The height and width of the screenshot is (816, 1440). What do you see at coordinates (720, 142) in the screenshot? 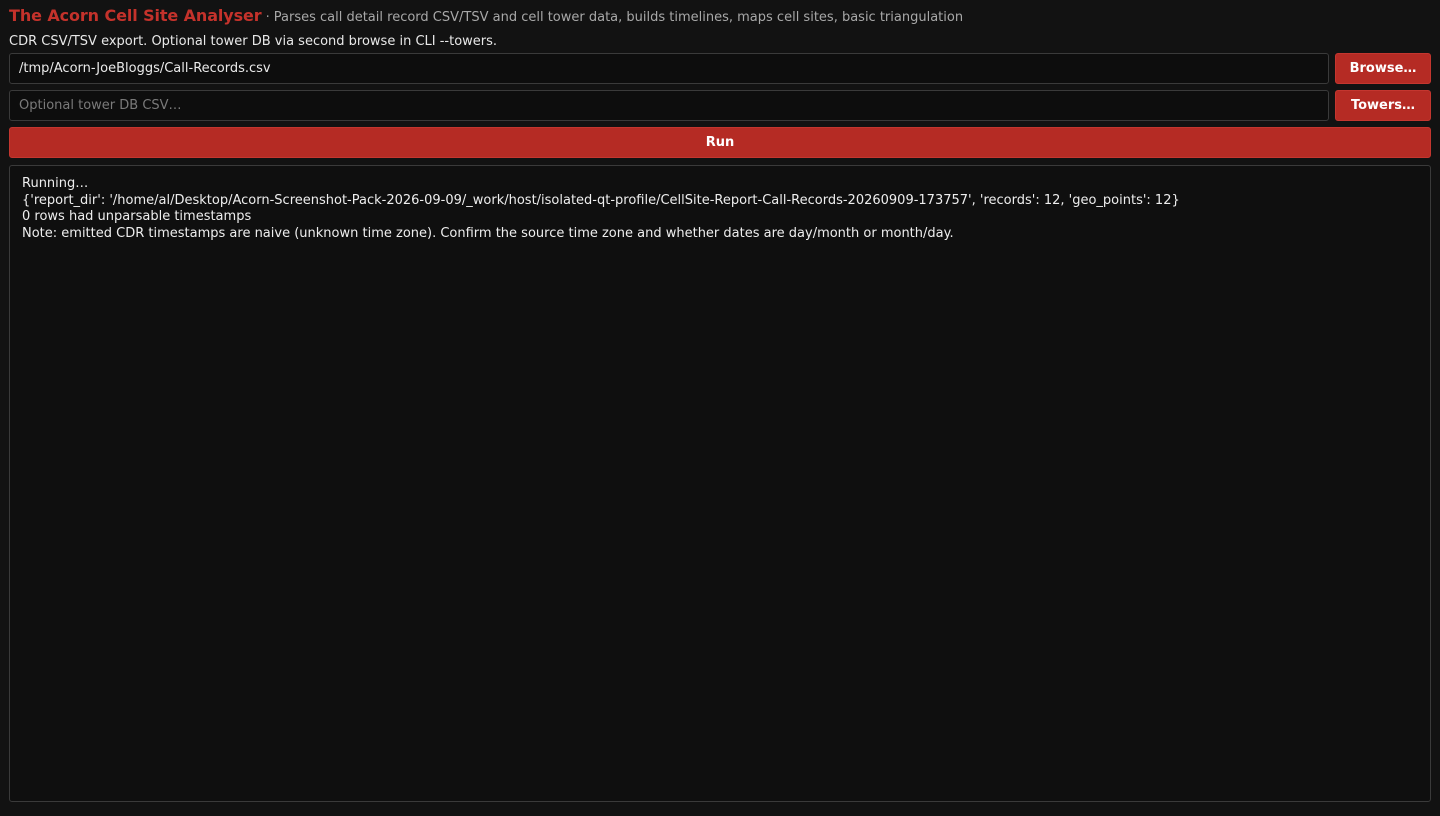
I see `run-button: Run` at bounding box center [720, 142].